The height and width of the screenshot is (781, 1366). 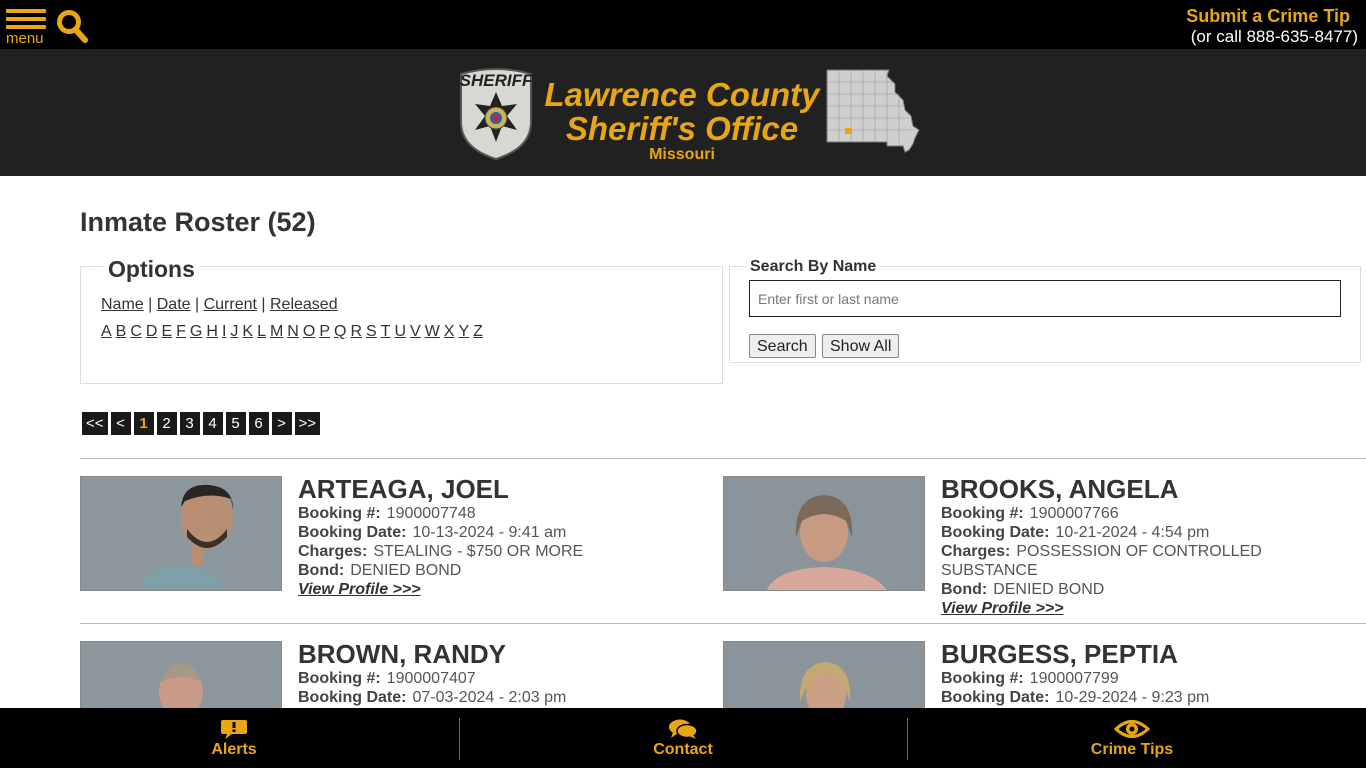 I want to click on options-legend: Options, so click(x=151, y=269).